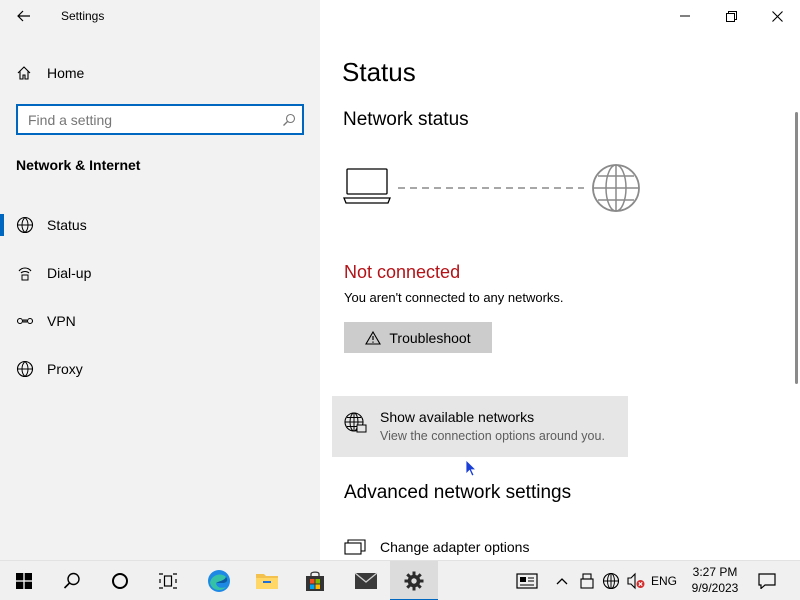  Describe the element at coordinates (492, 436) in the screenshot. I see `show-networks-subtitle: View the connection options around you.` at that location.